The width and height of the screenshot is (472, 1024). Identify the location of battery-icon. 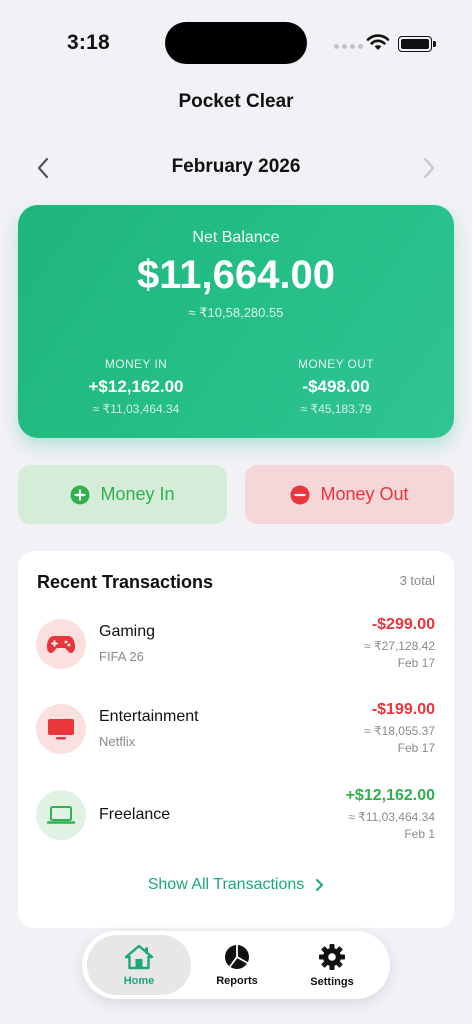
(417, 44).